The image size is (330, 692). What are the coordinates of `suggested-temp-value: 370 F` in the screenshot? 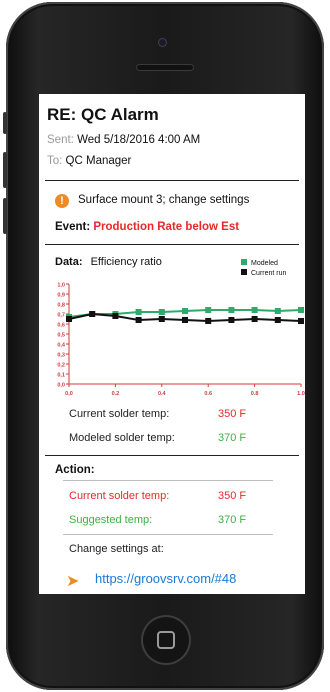 It's located at (232, 520).